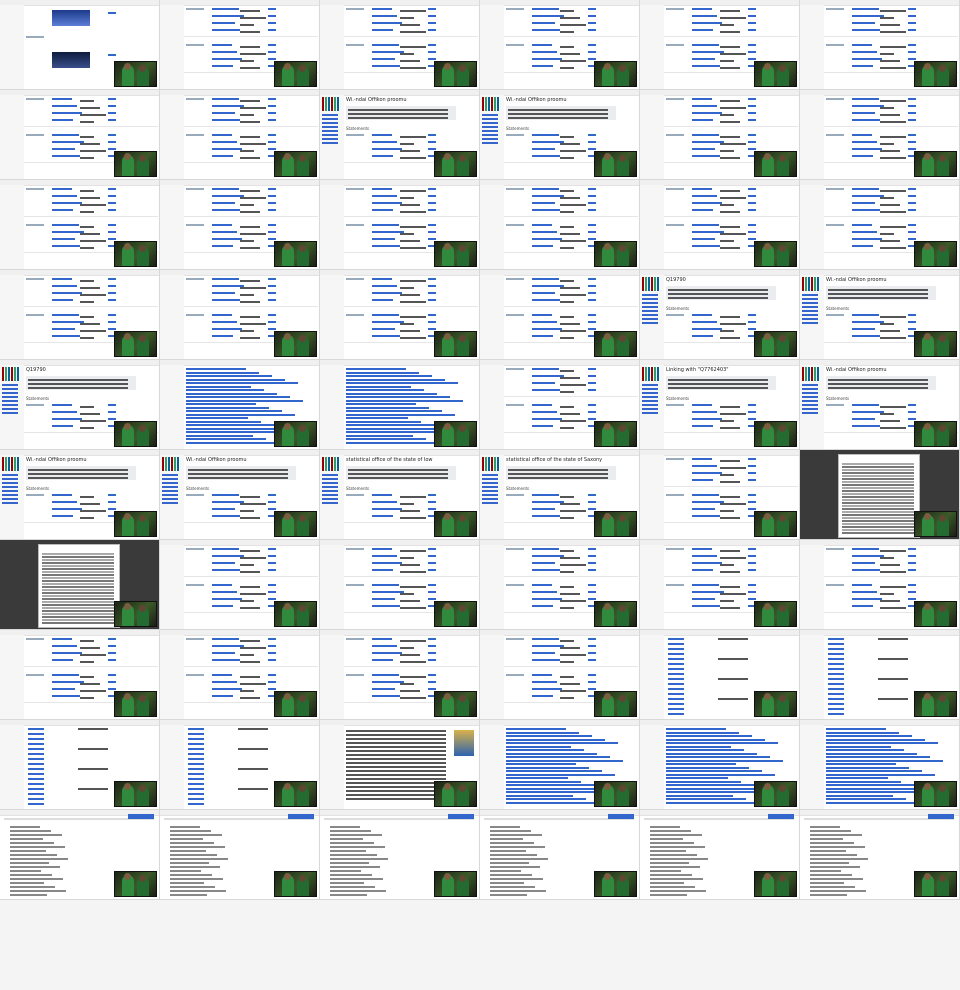 The width and height of the screenshot is (960, 990). Describe the element at coordinates (811, 283) in the screenshot. I see `wikidata-logo-icon` at that location.